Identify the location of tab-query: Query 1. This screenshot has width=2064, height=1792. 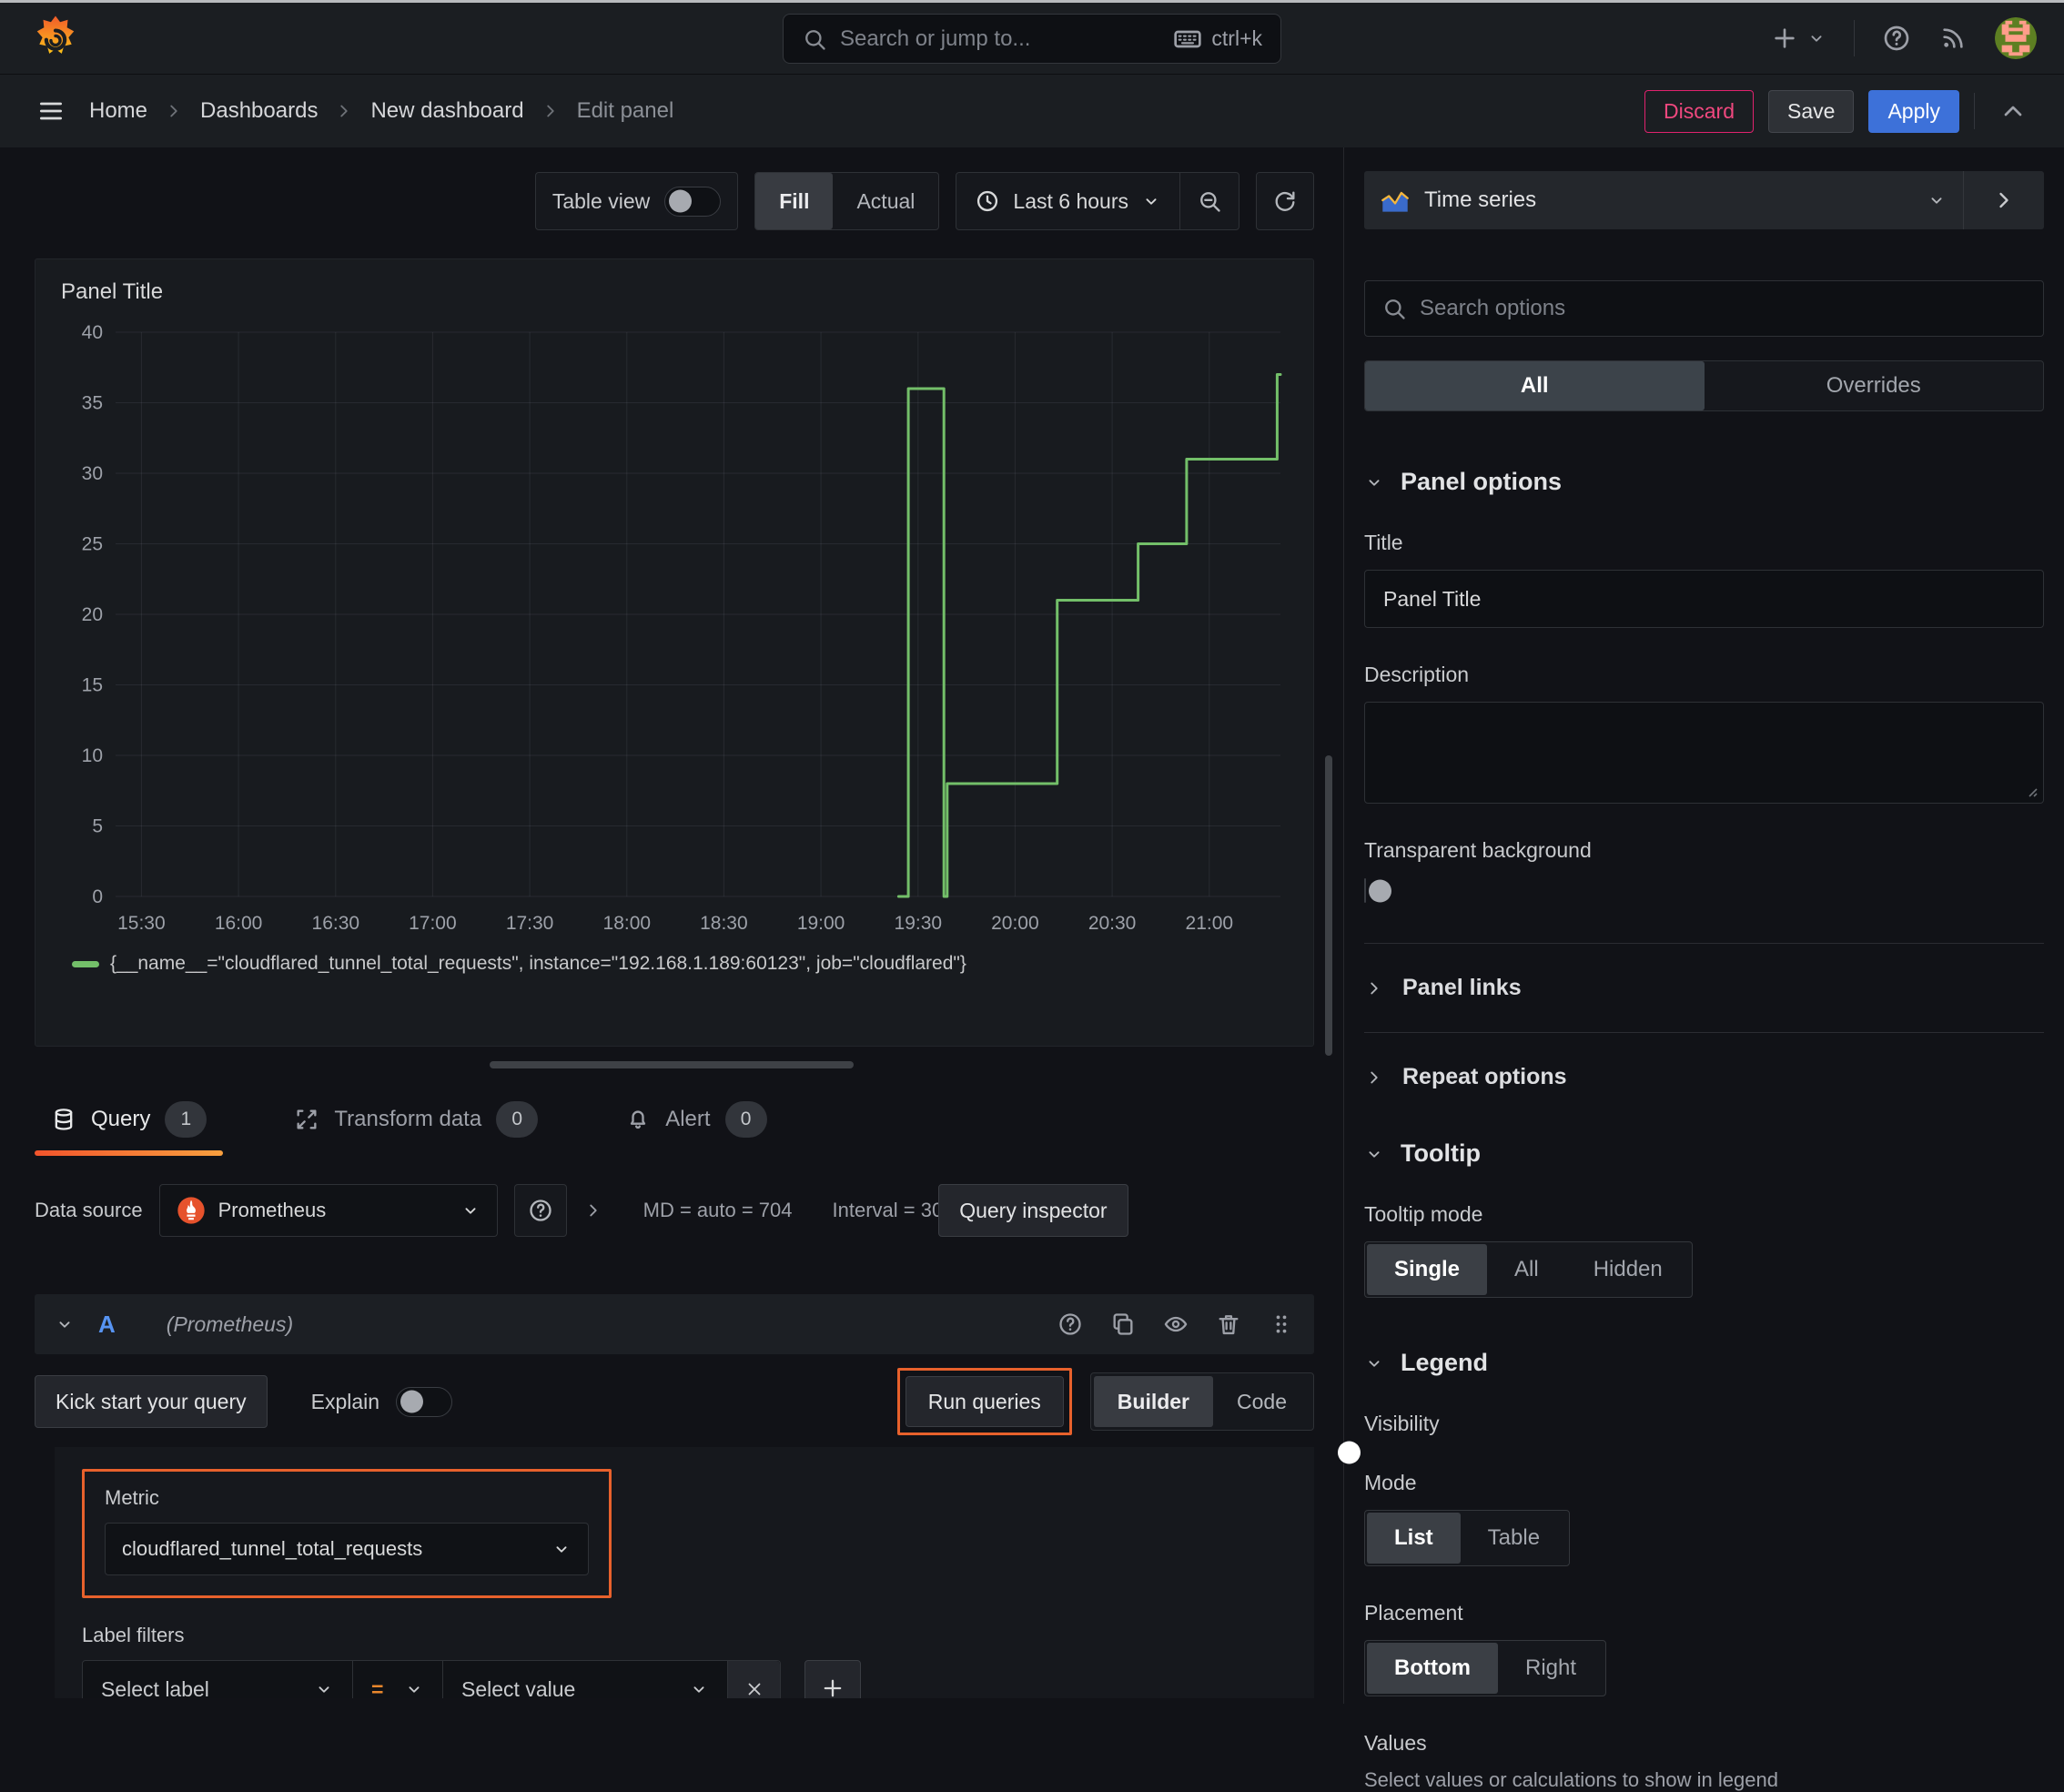
(129, 1119).